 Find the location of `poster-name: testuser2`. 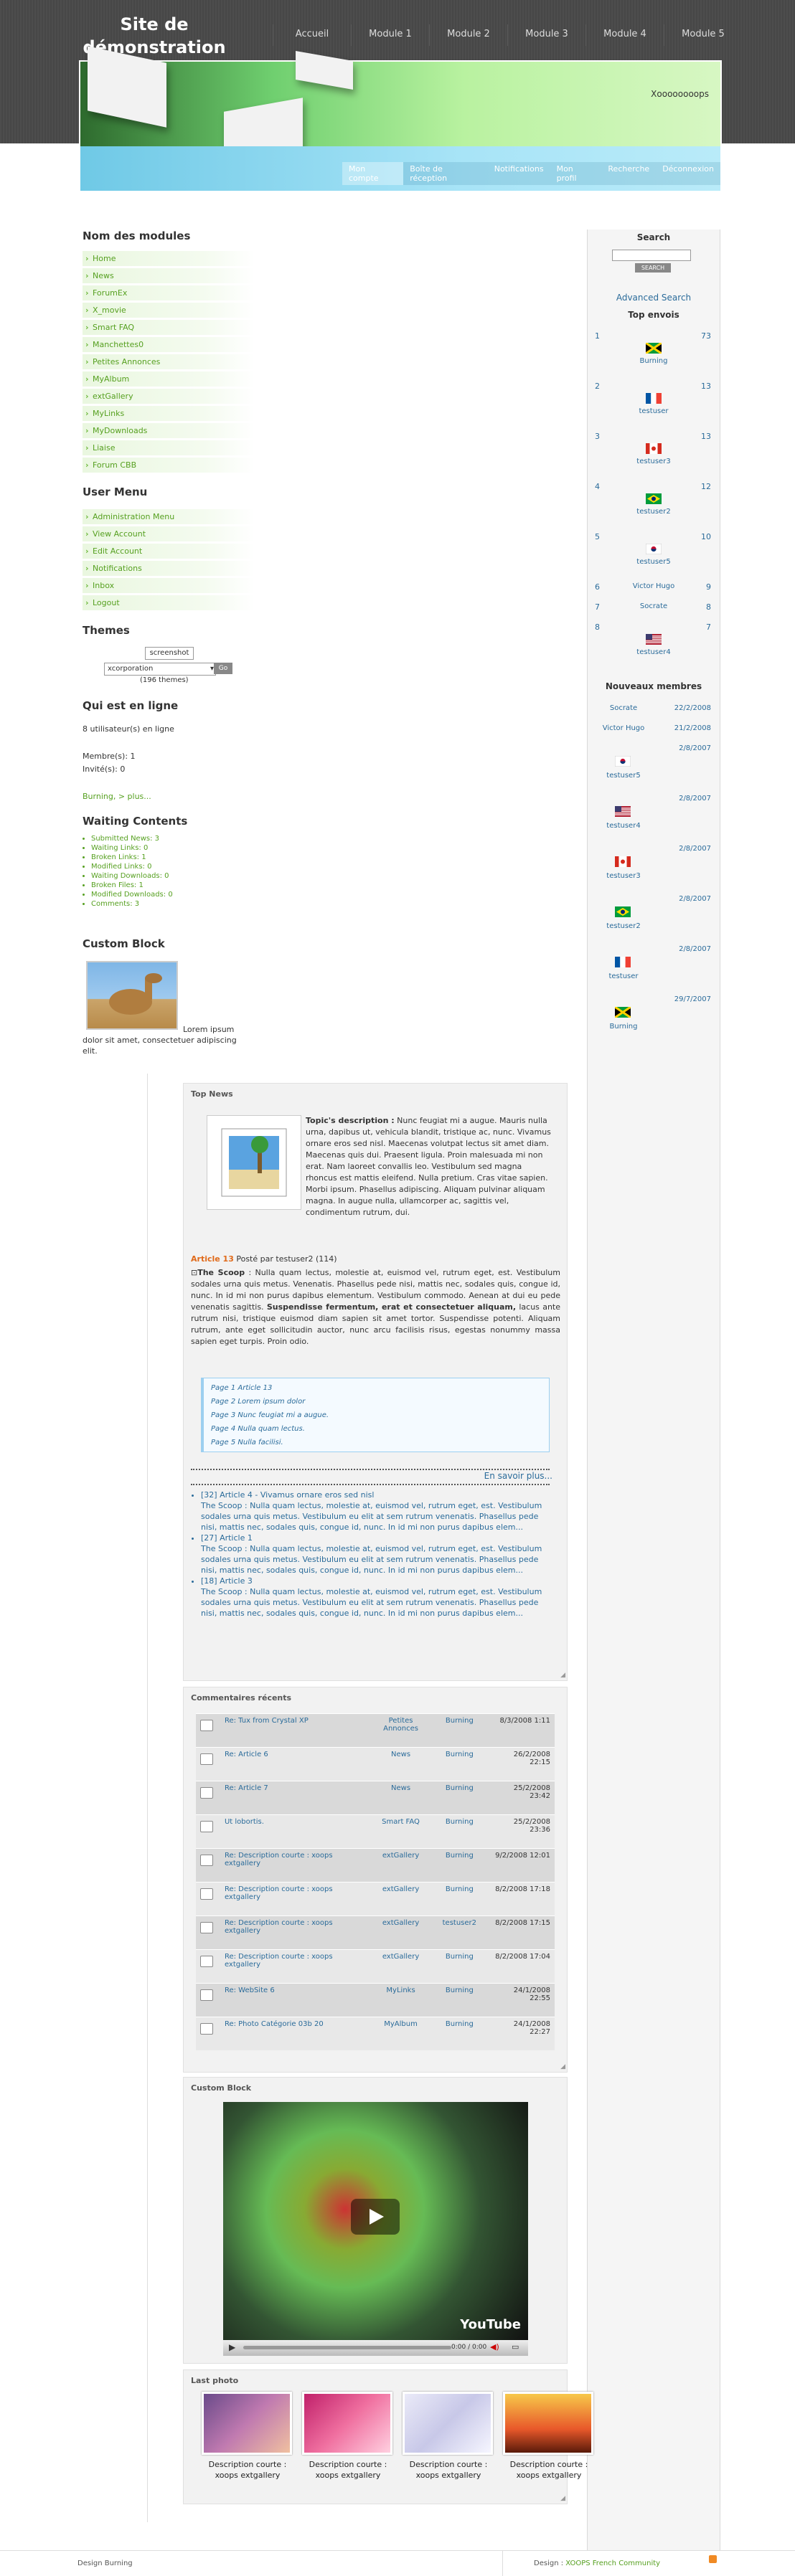

poster-name: testuser2 is located at coordinates (654, 512).